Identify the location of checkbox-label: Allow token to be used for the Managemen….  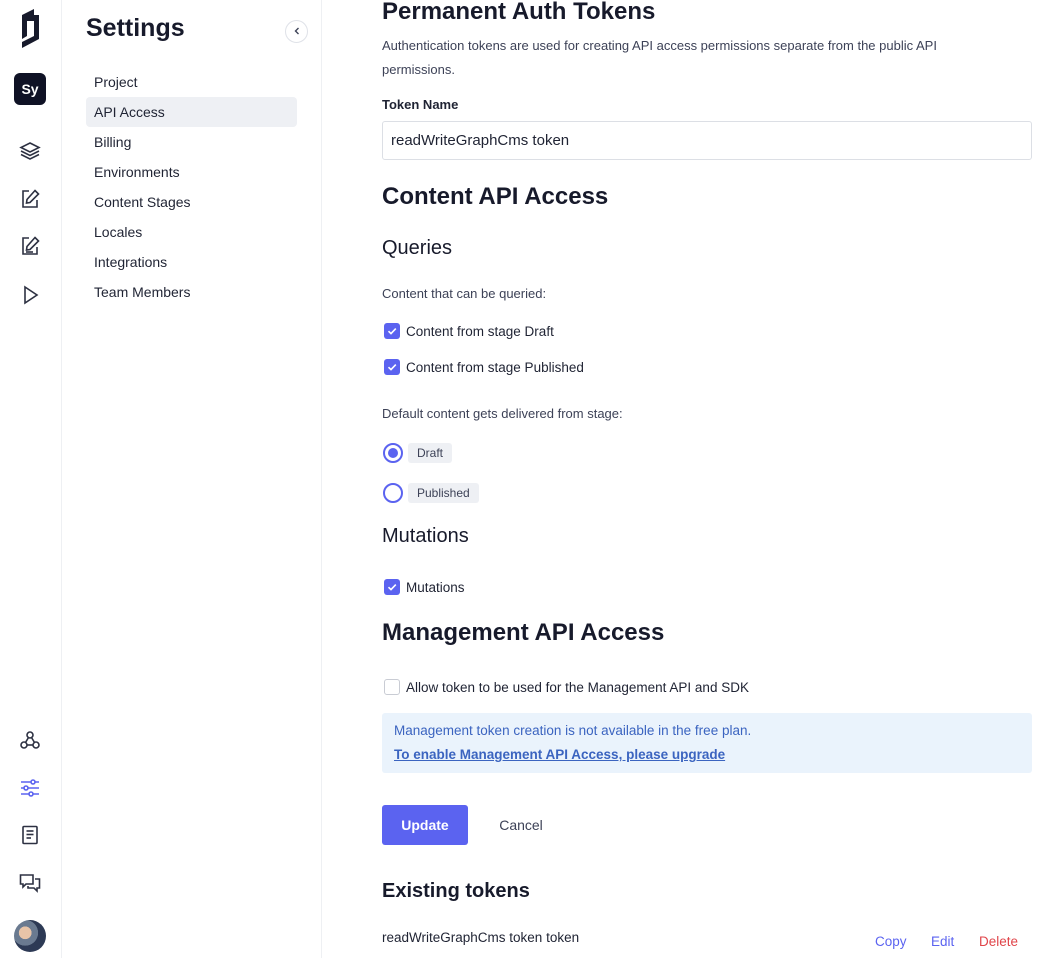
(577, 687).